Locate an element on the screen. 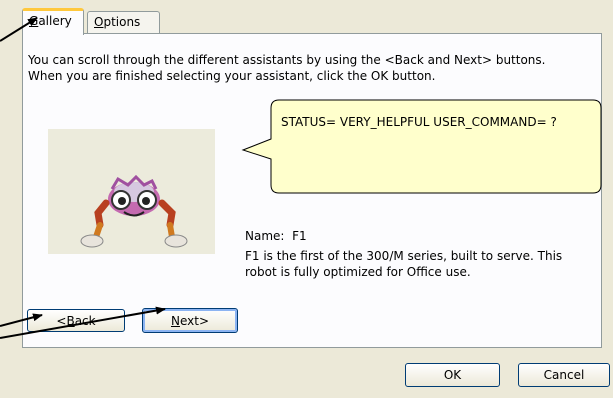  bubble-text: STATUS= VERY_HELPFUL USER_COMMAND= ? is located at coordinates (419, 122).